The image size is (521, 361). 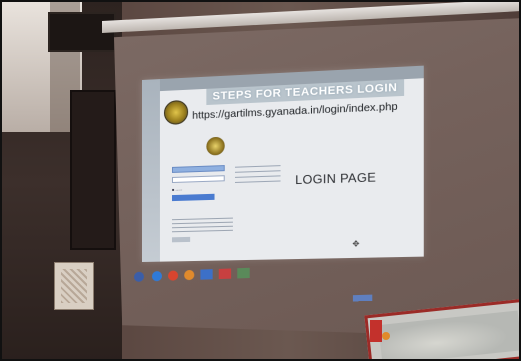 I want to click on firefox-icon, so click(x=189, y=275).